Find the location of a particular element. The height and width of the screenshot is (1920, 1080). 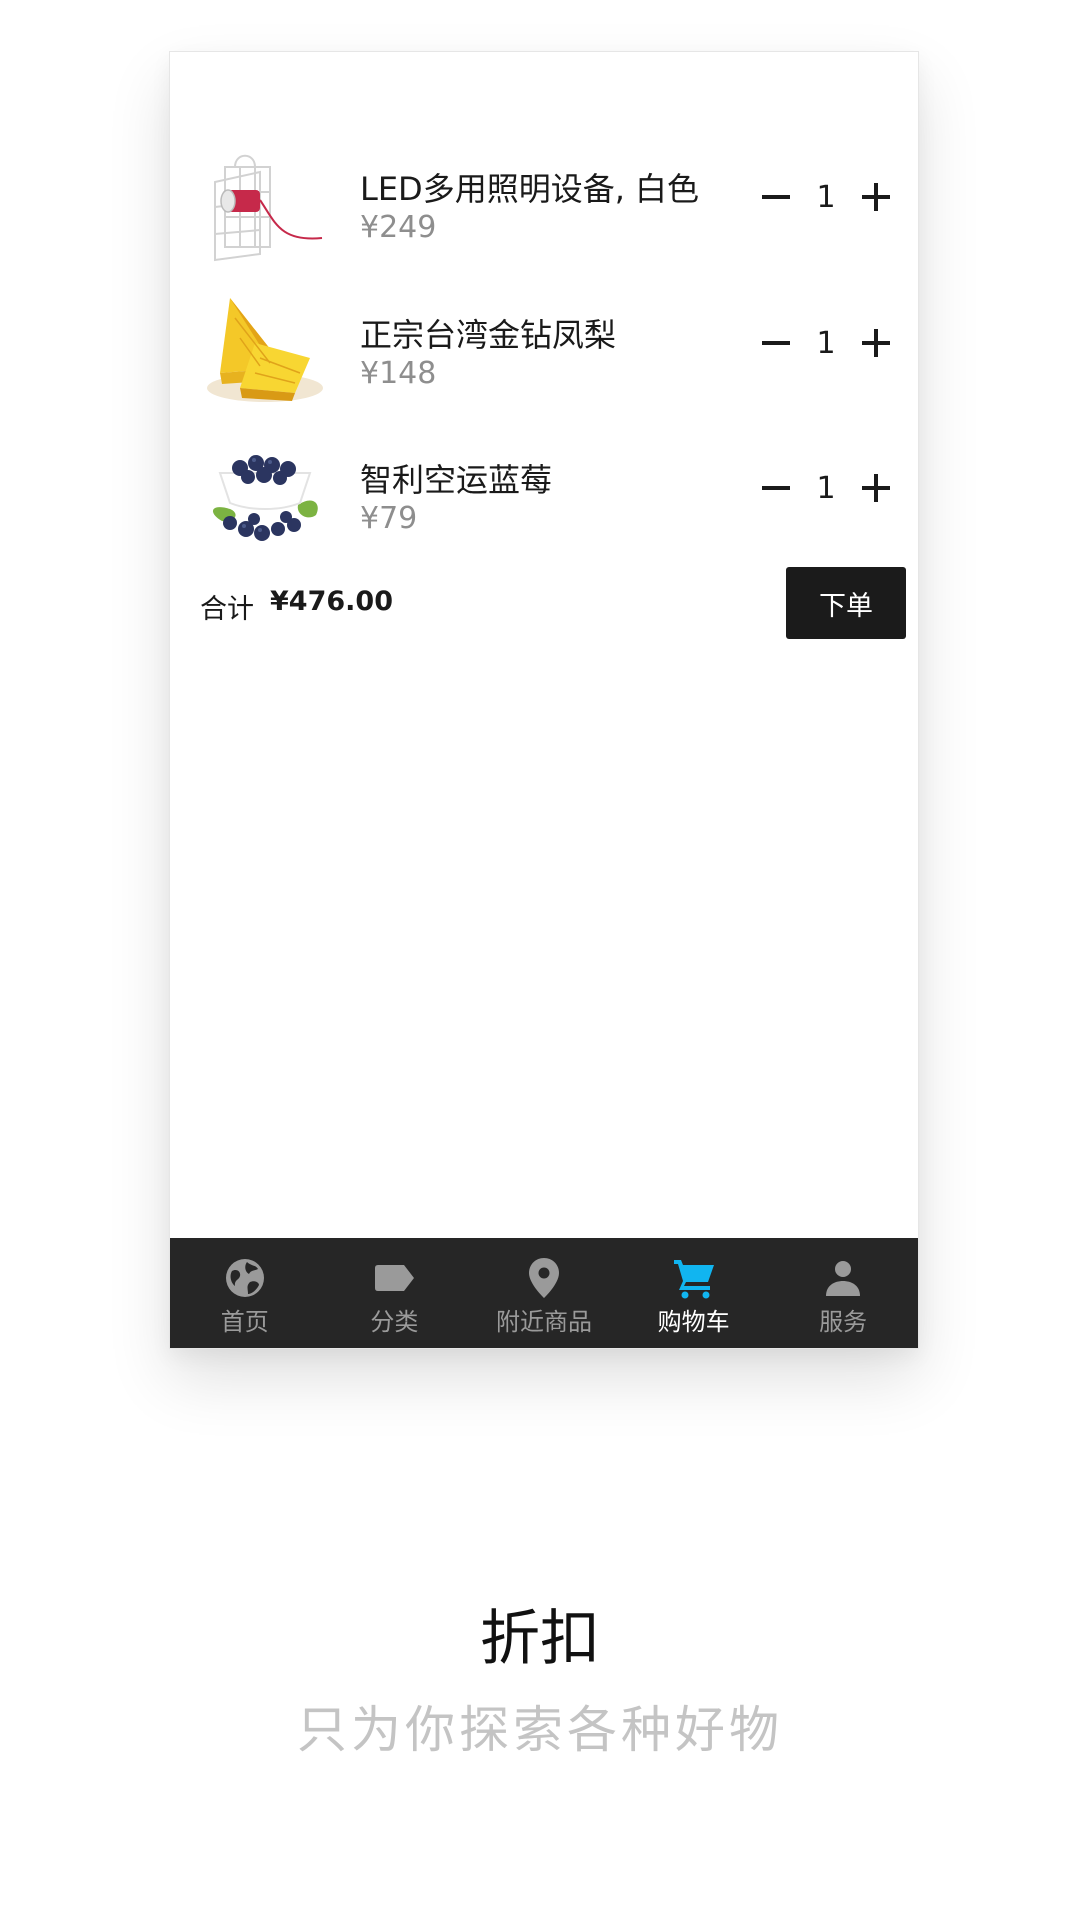

pineapple-image is located at coordinates (265, 353).